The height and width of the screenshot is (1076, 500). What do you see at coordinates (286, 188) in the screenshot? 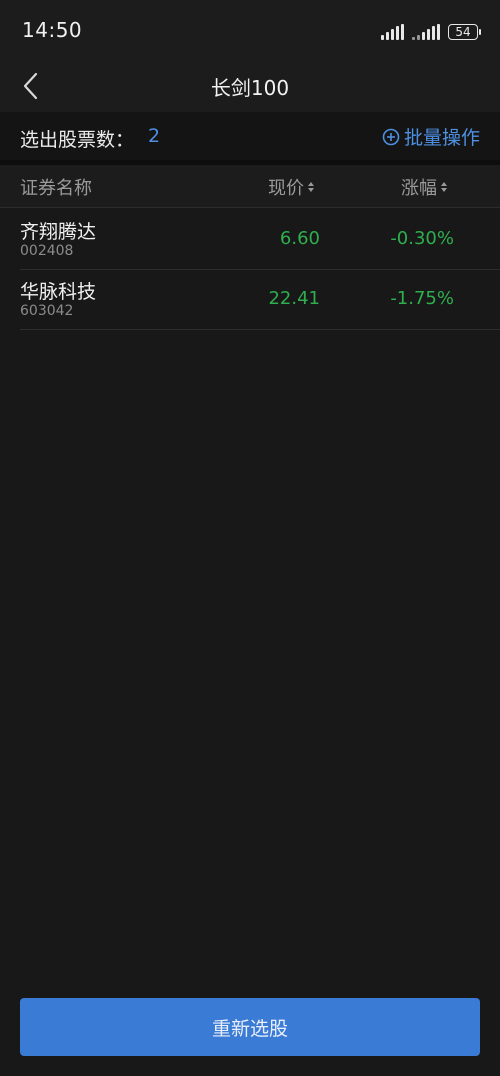
I see `column-header-price-label: 现价` at bounding box center [286, 188].